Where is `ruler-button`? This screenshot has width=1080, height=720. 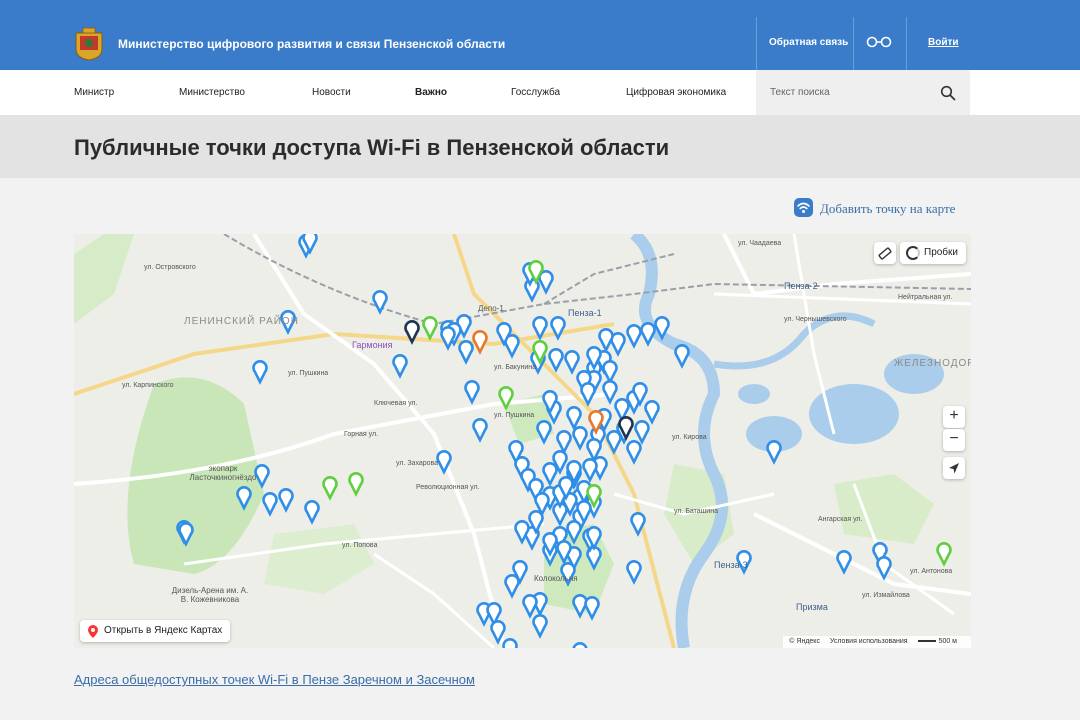 ruler-button is located at coordinates (885, 253).